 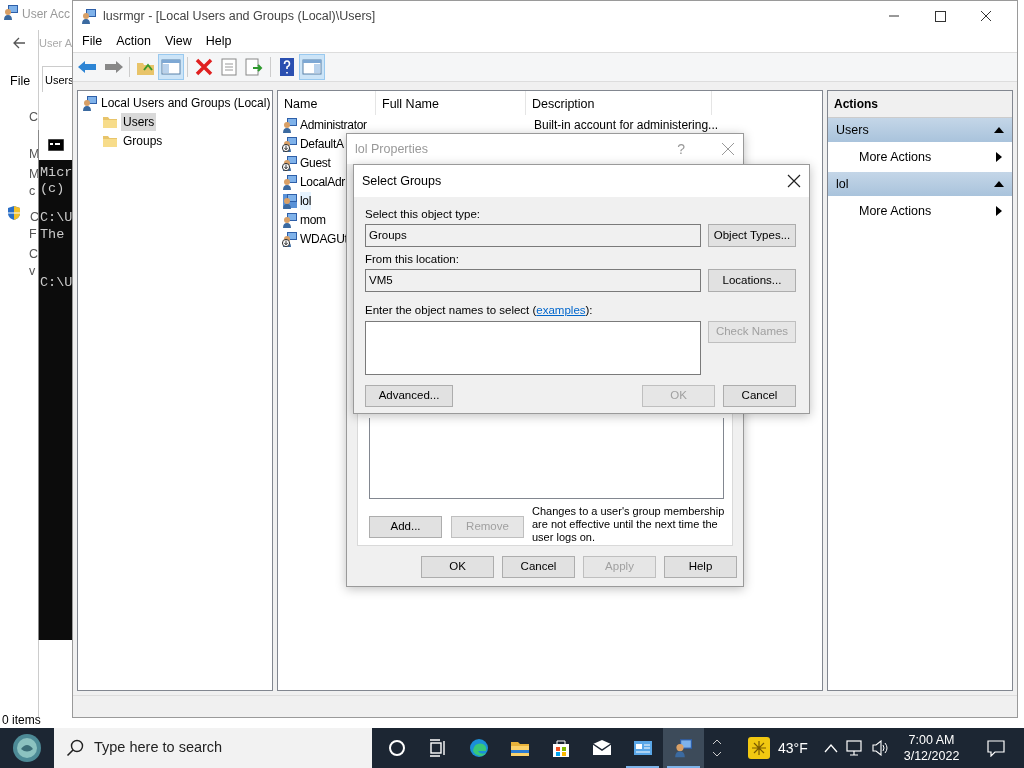 What do you see at coordinates (139, 121) in the screenshot?
I see `tree-item: Users` at bounding box center [139, 121].